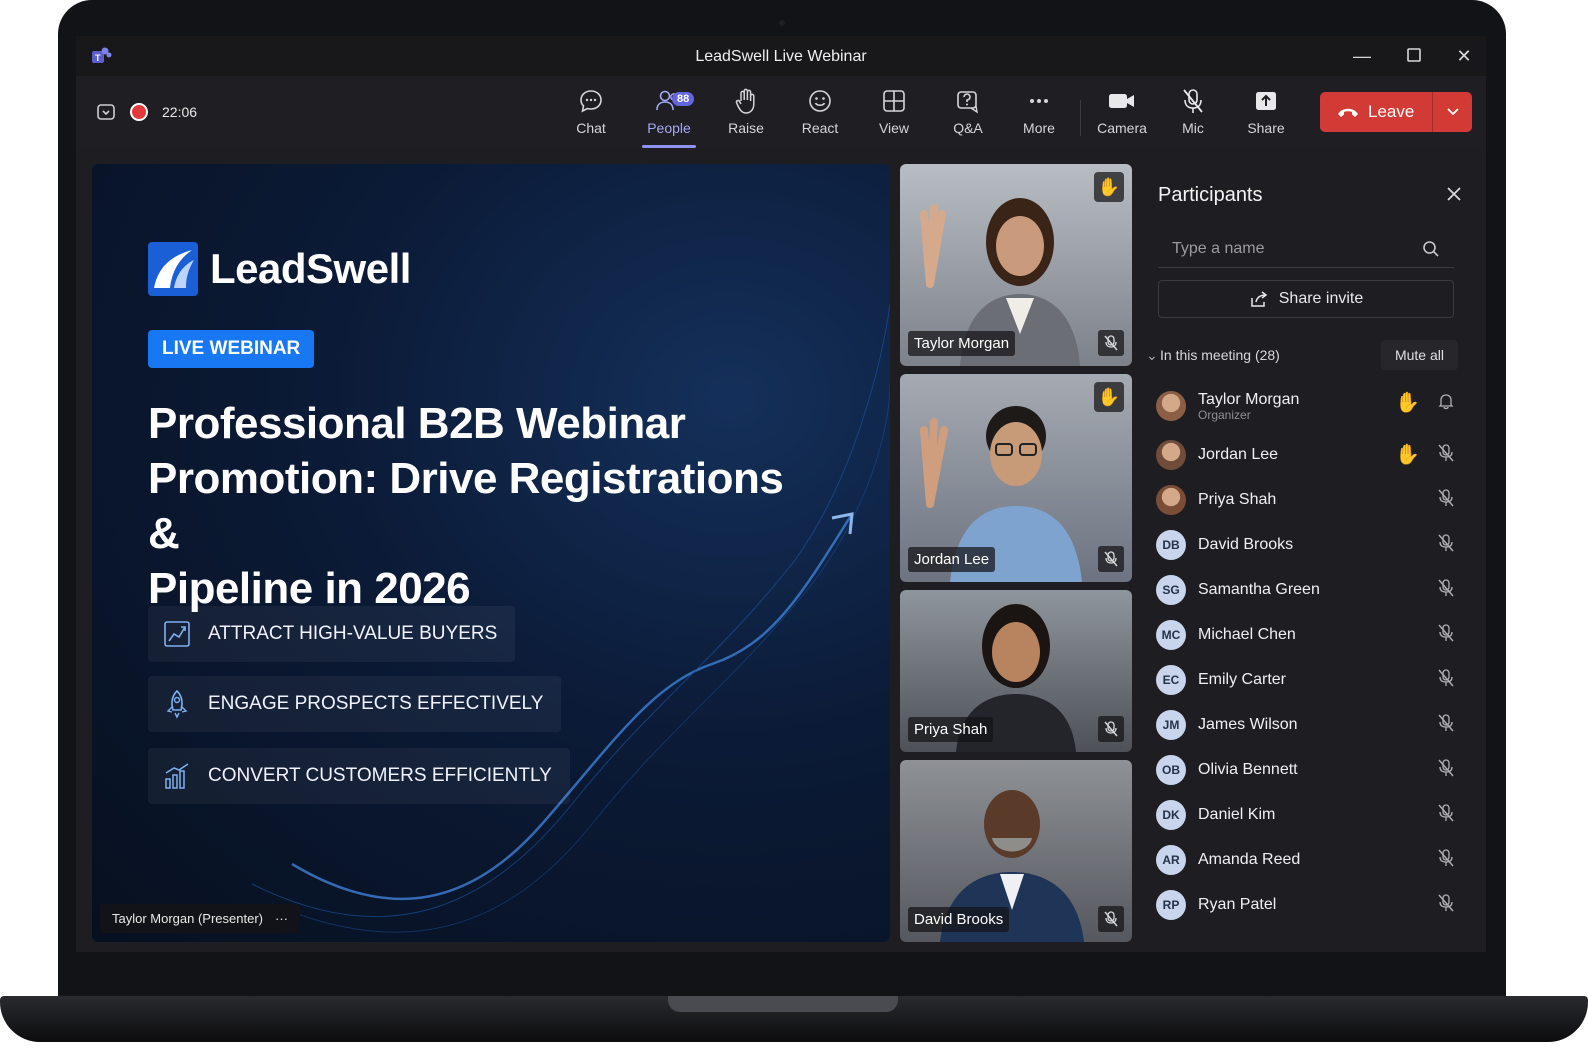  Describe the element at coordinates (1306, 299) in the screenshot. I see `share-invite-button: Share invite` at that location.